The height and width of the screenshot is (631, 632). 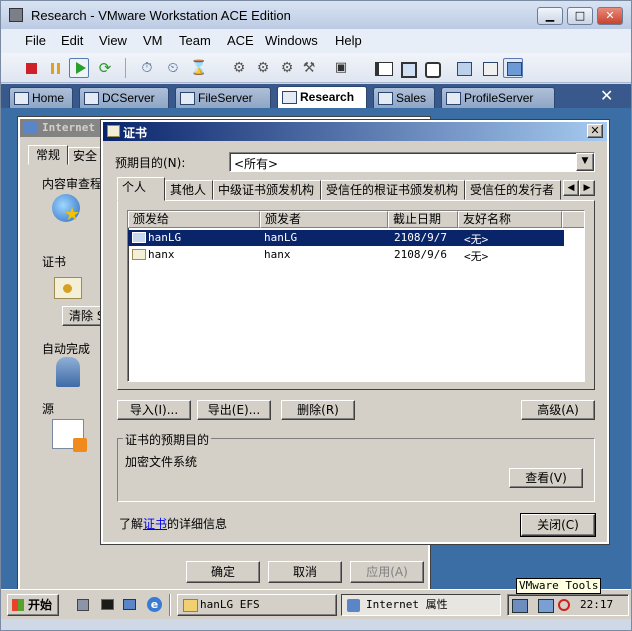 I want to click on column-issued-to: 颁发给, so click(x=194, y=219).